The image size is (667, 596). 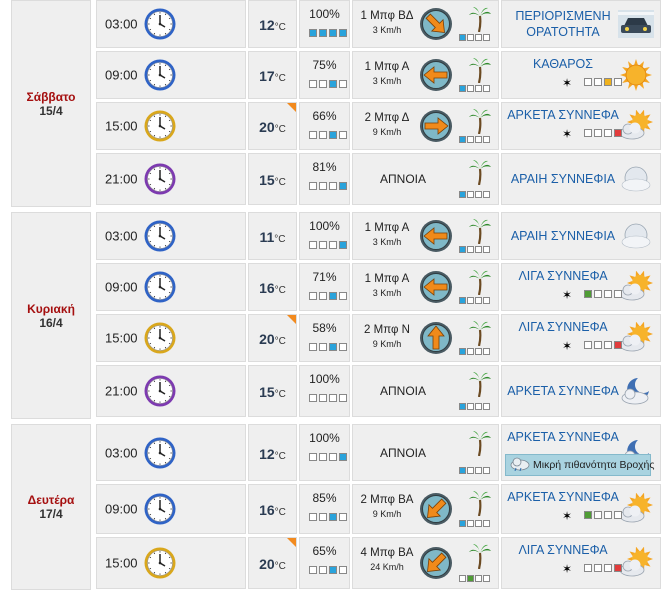 I want to click on sky-condition-line: ΠΕΡΙΟΡΙΣΜΕΝΗ, so click(x=563, y=16).